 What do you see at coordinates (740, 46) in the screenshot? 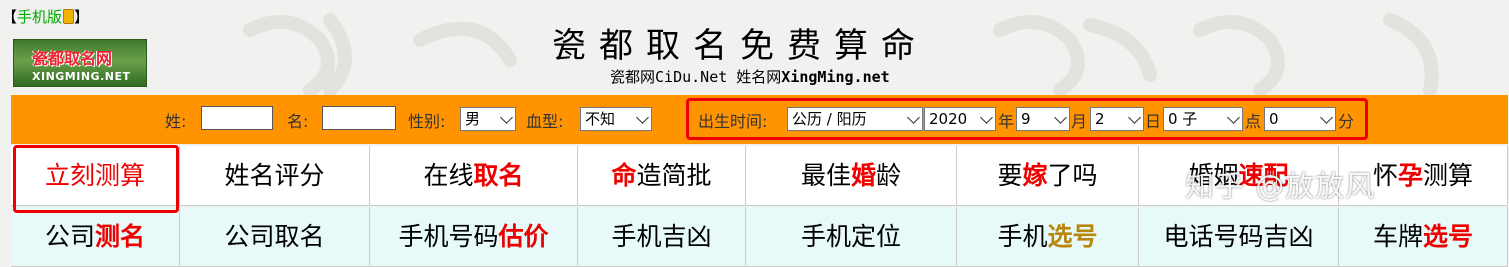
I see `page-title: 瓷都取名免费算命` at bounding box center [740, 46].